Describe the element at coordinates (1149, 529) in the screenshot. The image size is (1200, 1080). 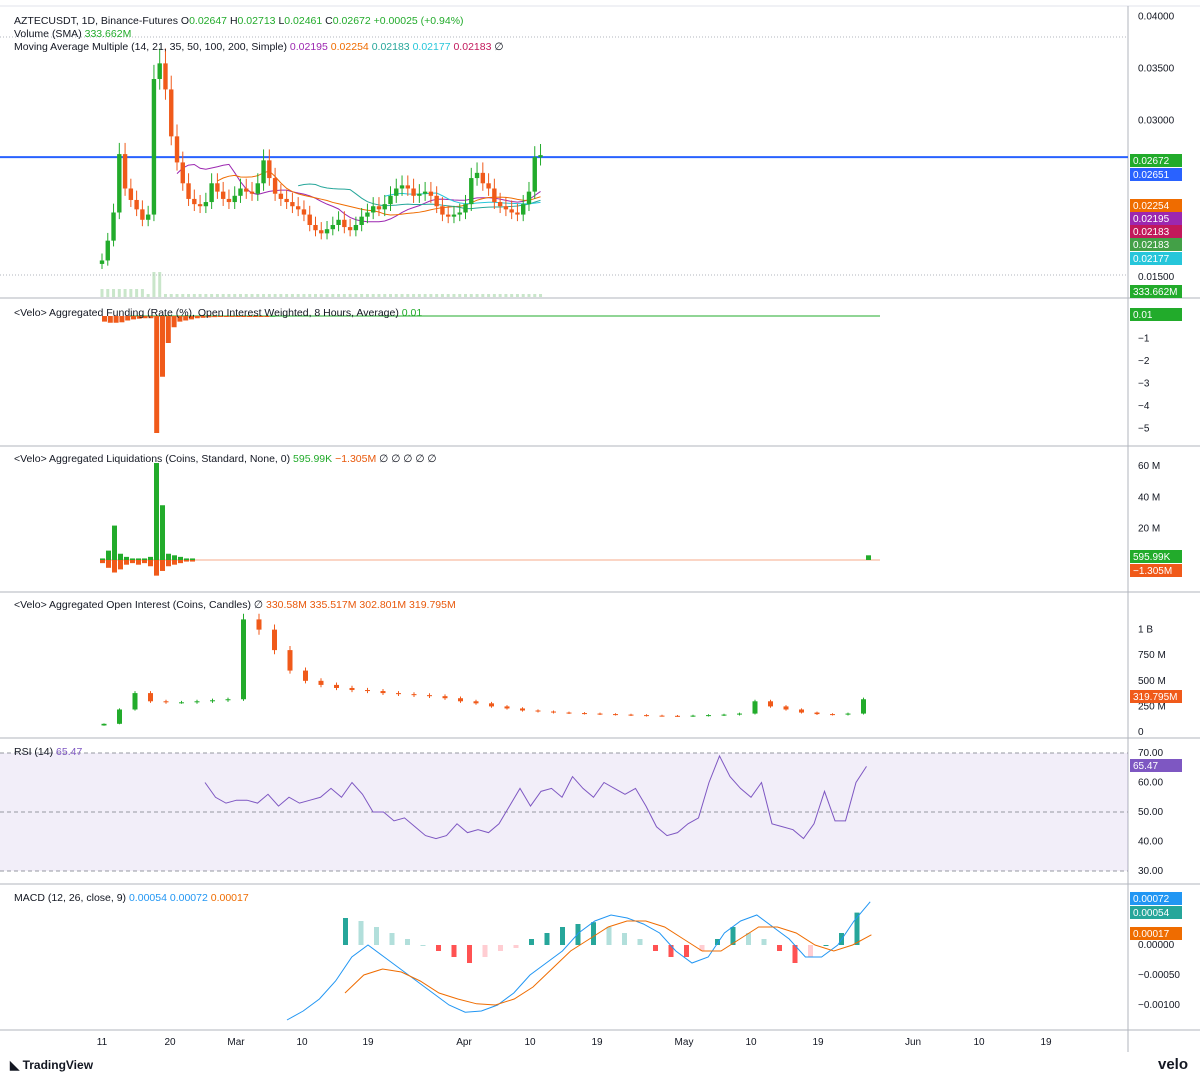
I see `liq-tick-label: 20 M` at that location.